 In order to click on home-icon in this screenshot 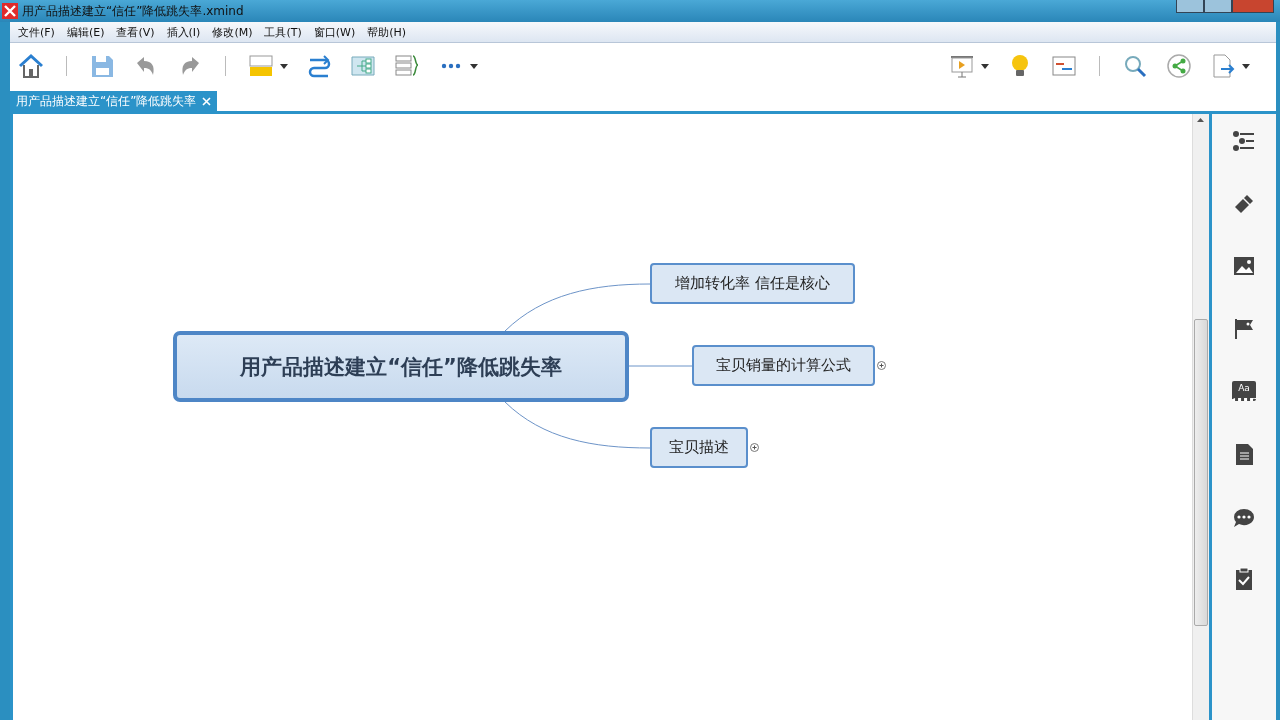, I will do `click(31, 66)`.